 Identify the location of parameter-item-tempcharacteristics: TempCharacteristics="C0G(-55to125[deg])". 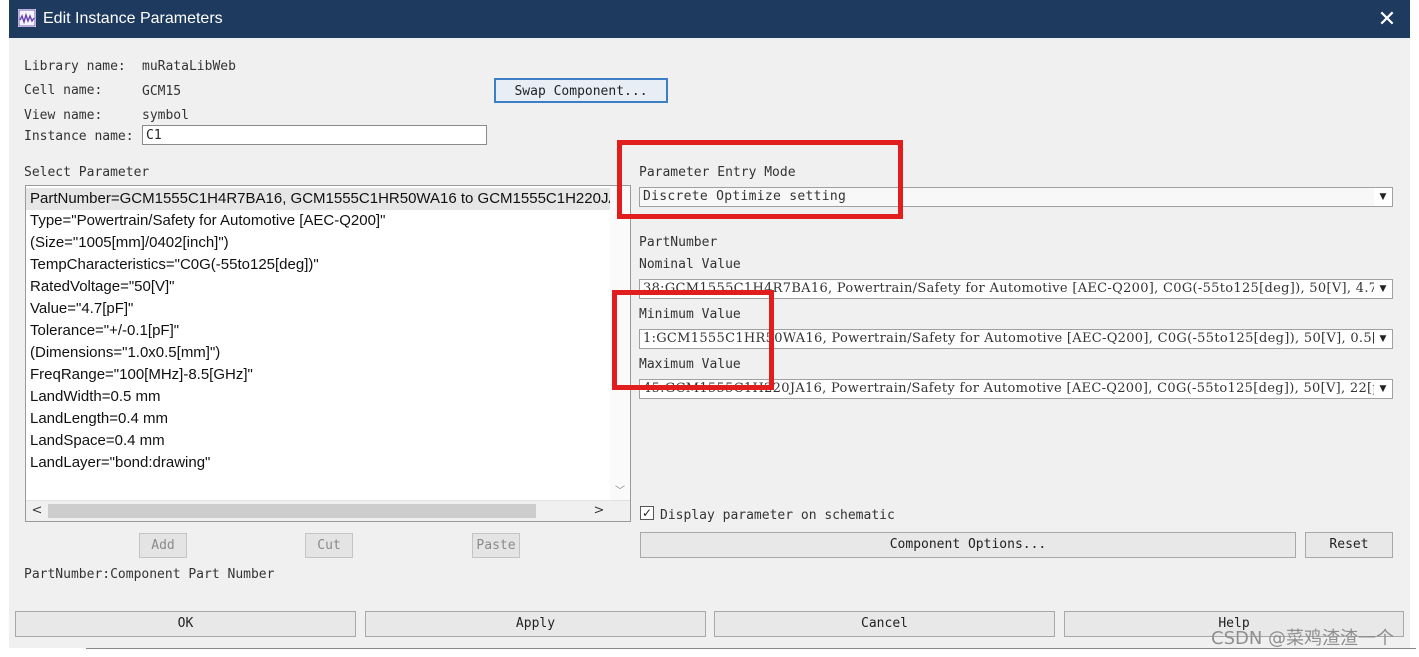
(318, 265).